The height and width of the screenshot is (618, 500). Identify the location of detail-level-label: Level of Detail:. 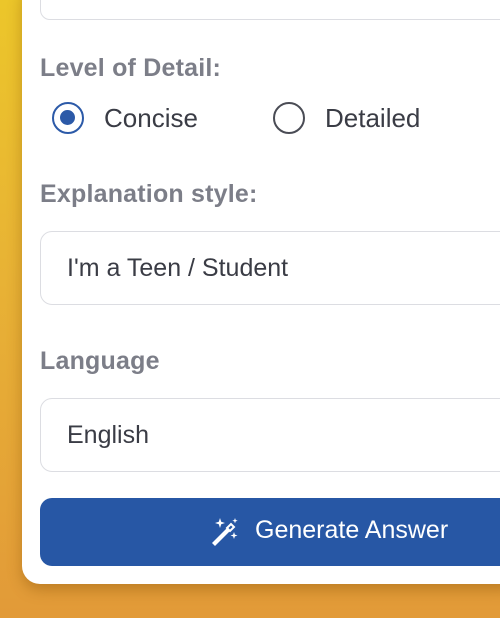
(131, 68).